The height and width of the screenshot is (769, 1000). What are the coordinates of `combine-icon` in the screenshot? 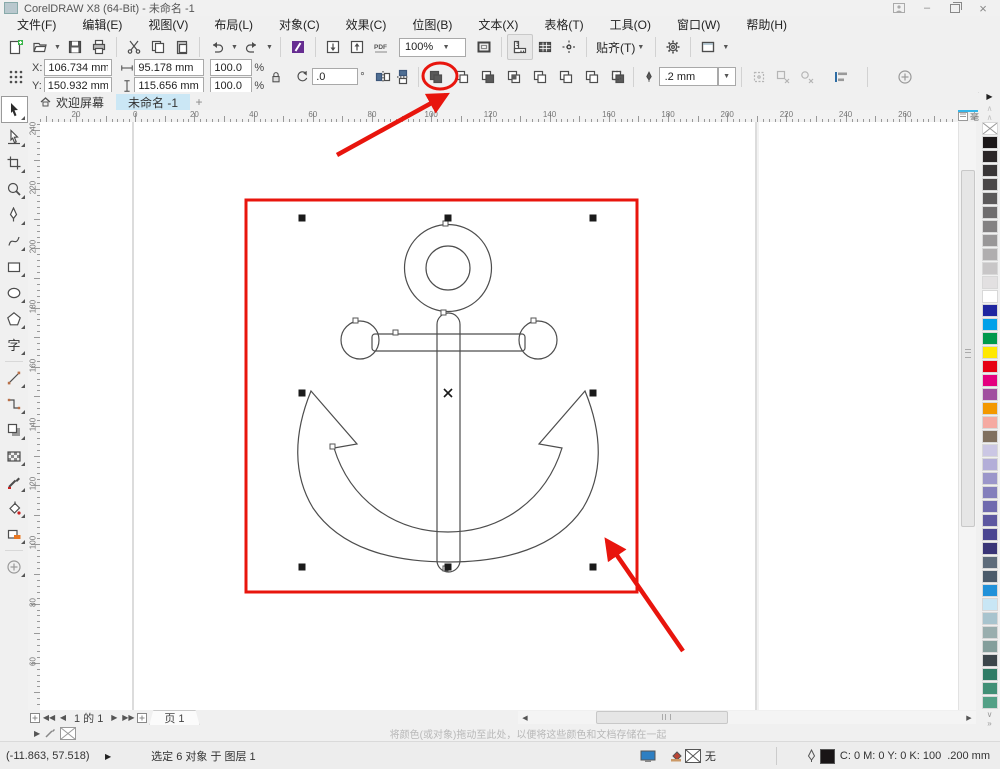 It's located at (436, 77).